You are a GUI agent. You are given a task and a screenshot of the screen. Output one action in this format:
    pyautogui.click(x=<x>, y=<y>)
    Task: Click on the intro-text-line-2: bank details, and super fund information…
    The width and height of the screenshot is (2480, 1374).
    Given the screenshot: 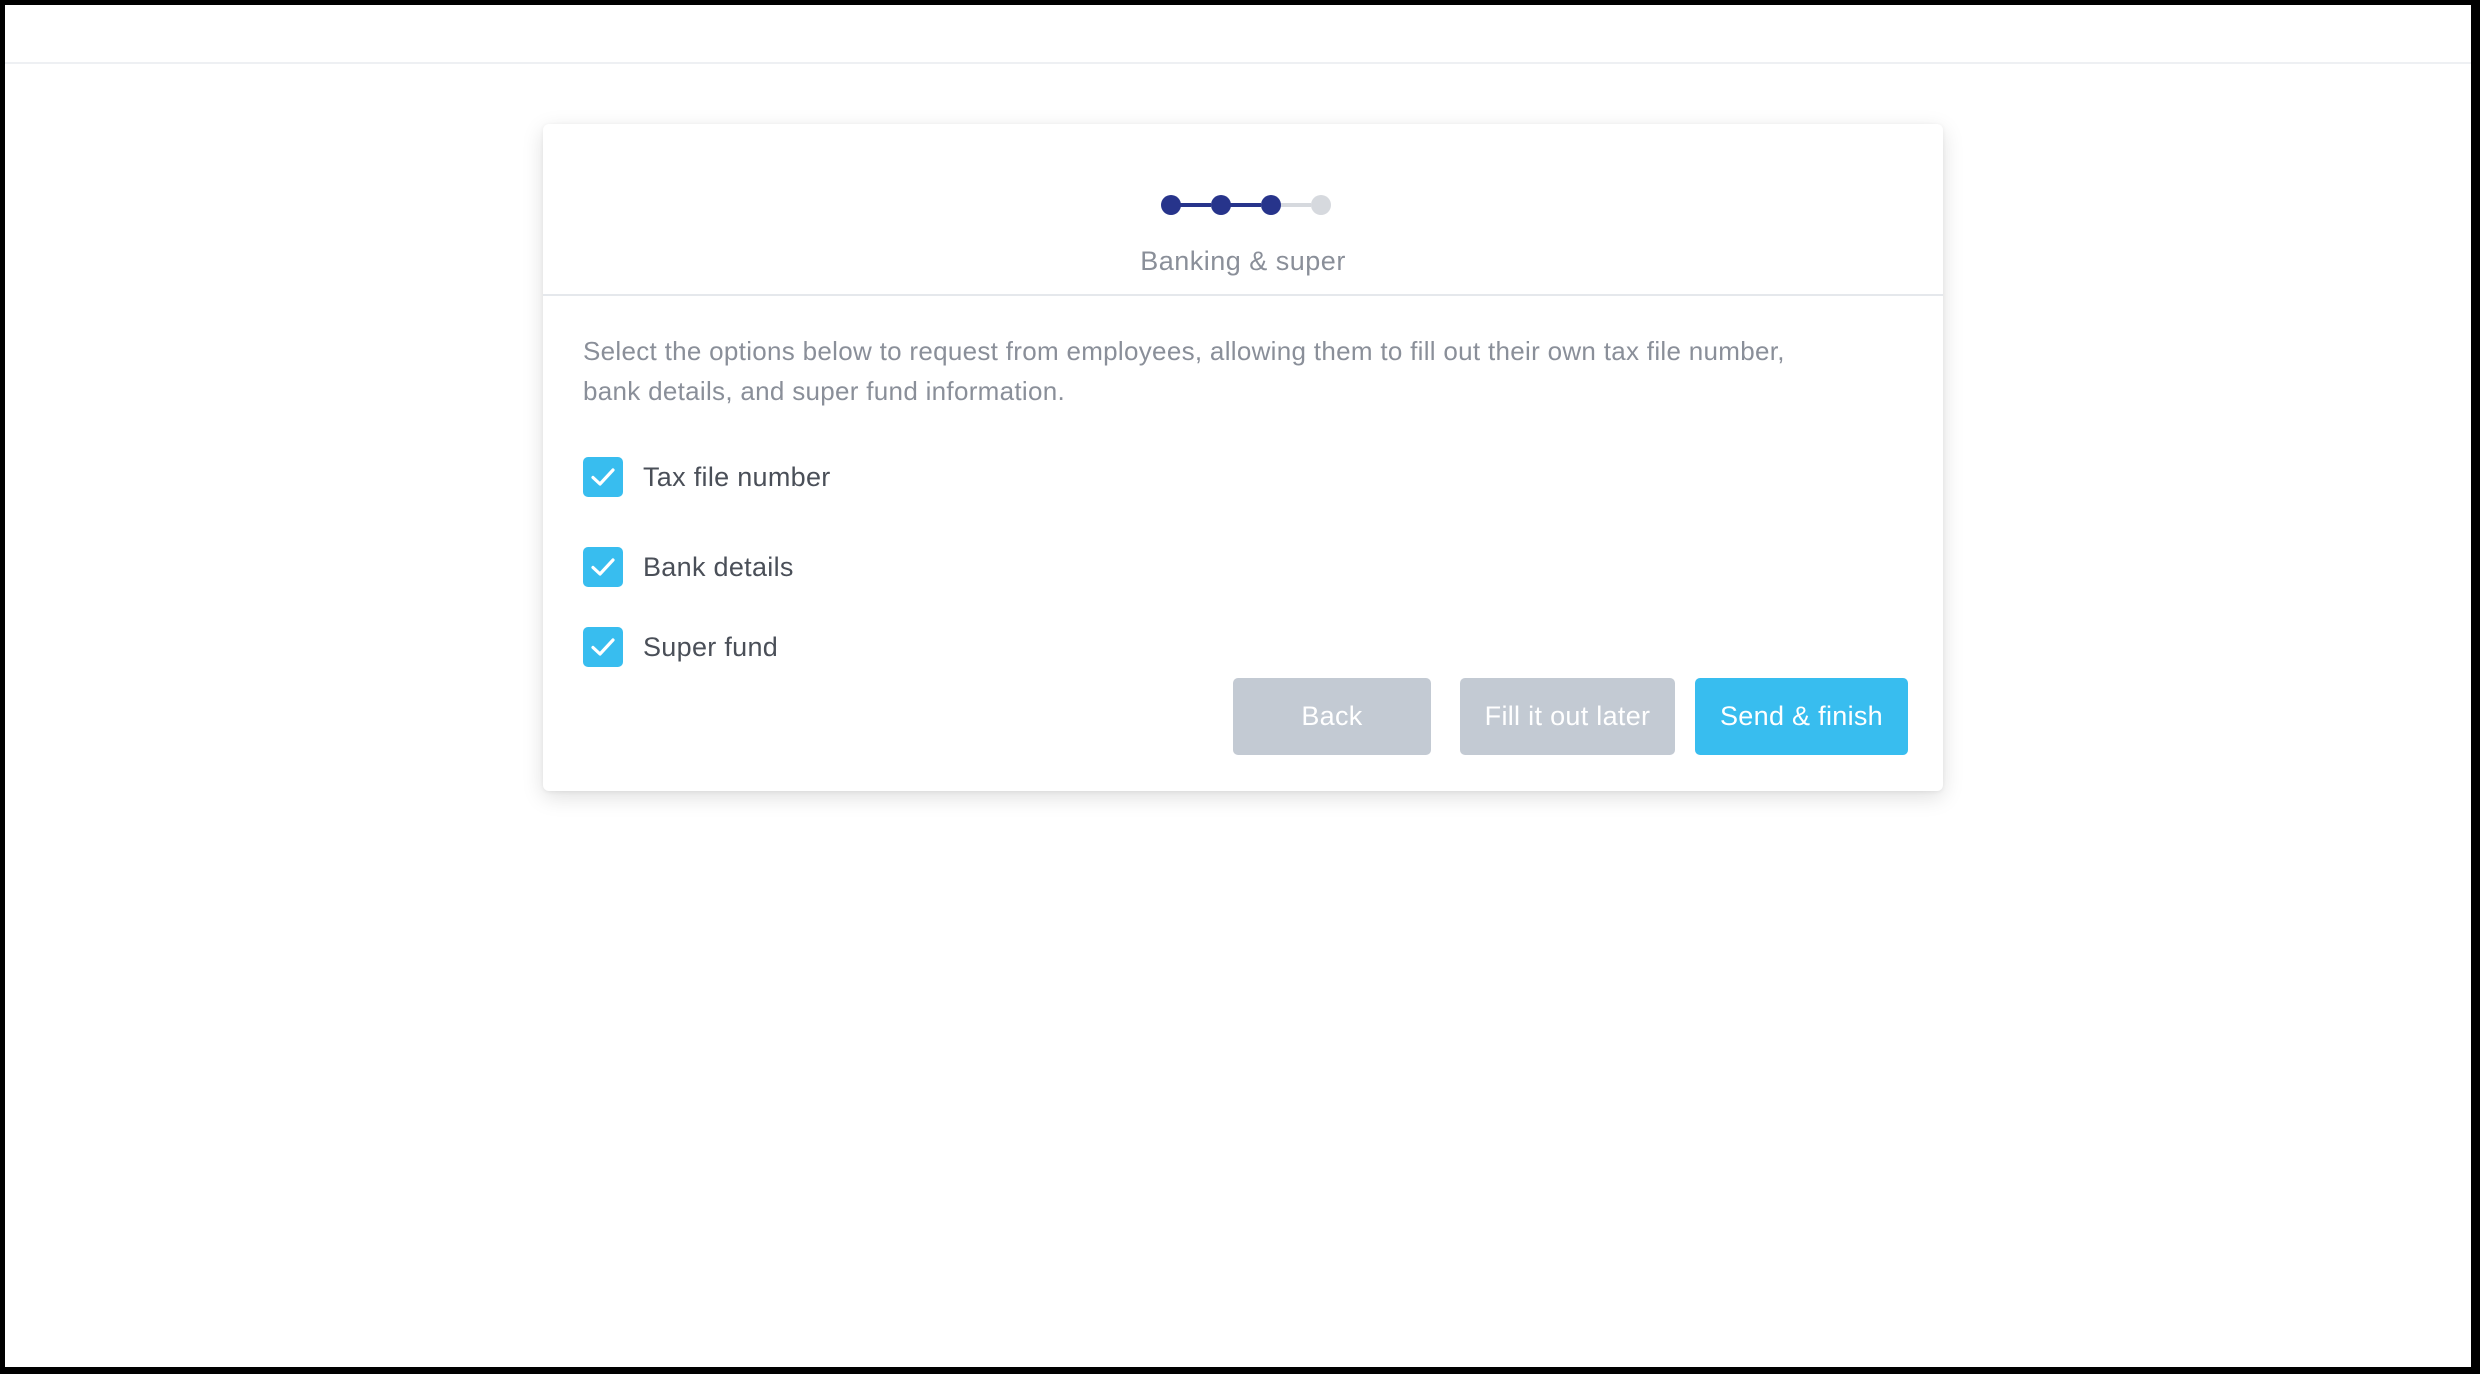 What is the action you would take?
    pyautogui.click(x=824, y=391)
    